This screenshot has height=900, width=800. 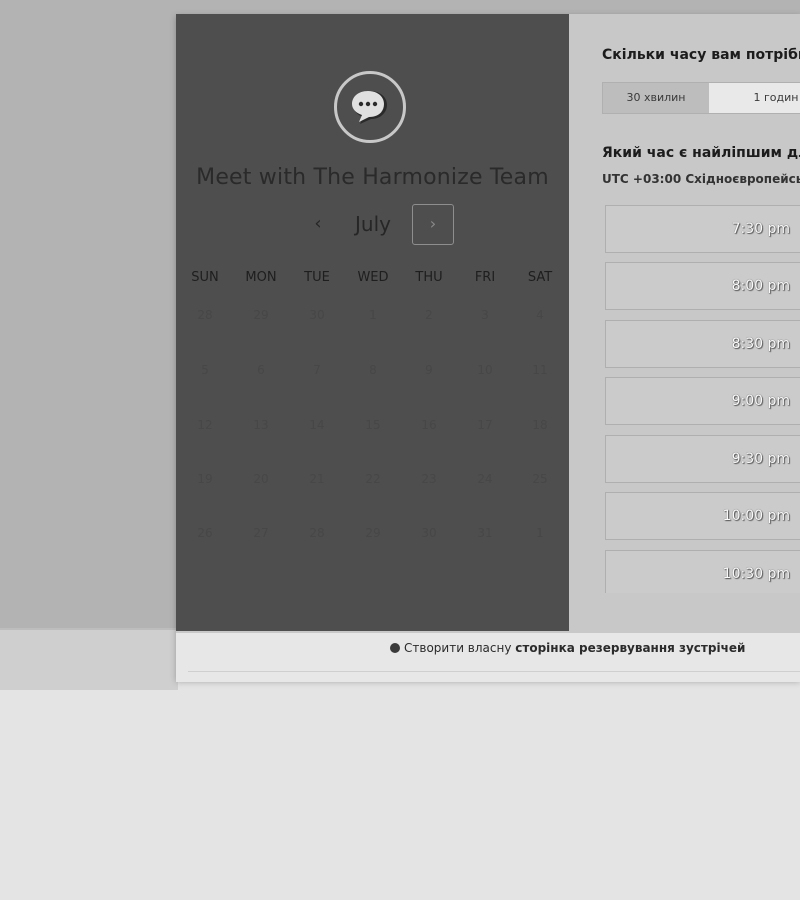 What do you see at coordinates (702, 516) in the screenshot?
I see `time-slot: 10:00 pm` at bounding box center [702, 516].